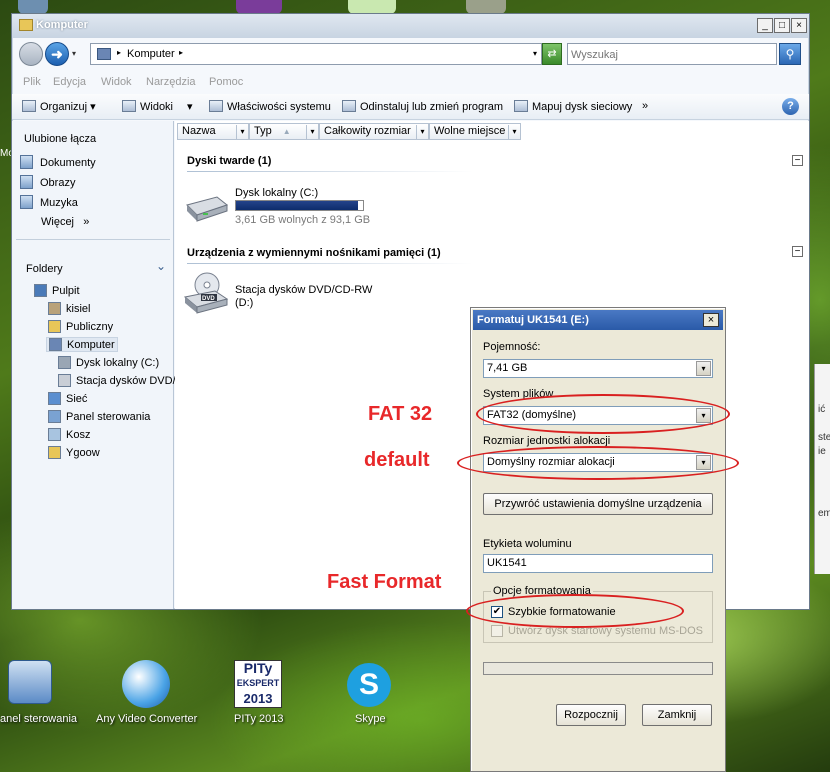 The height and width of the screenshot is (772, 830). Describe the element at coordinates (30, 682) in the screenshot. I see `desktop-icon-control-panel` at that location.